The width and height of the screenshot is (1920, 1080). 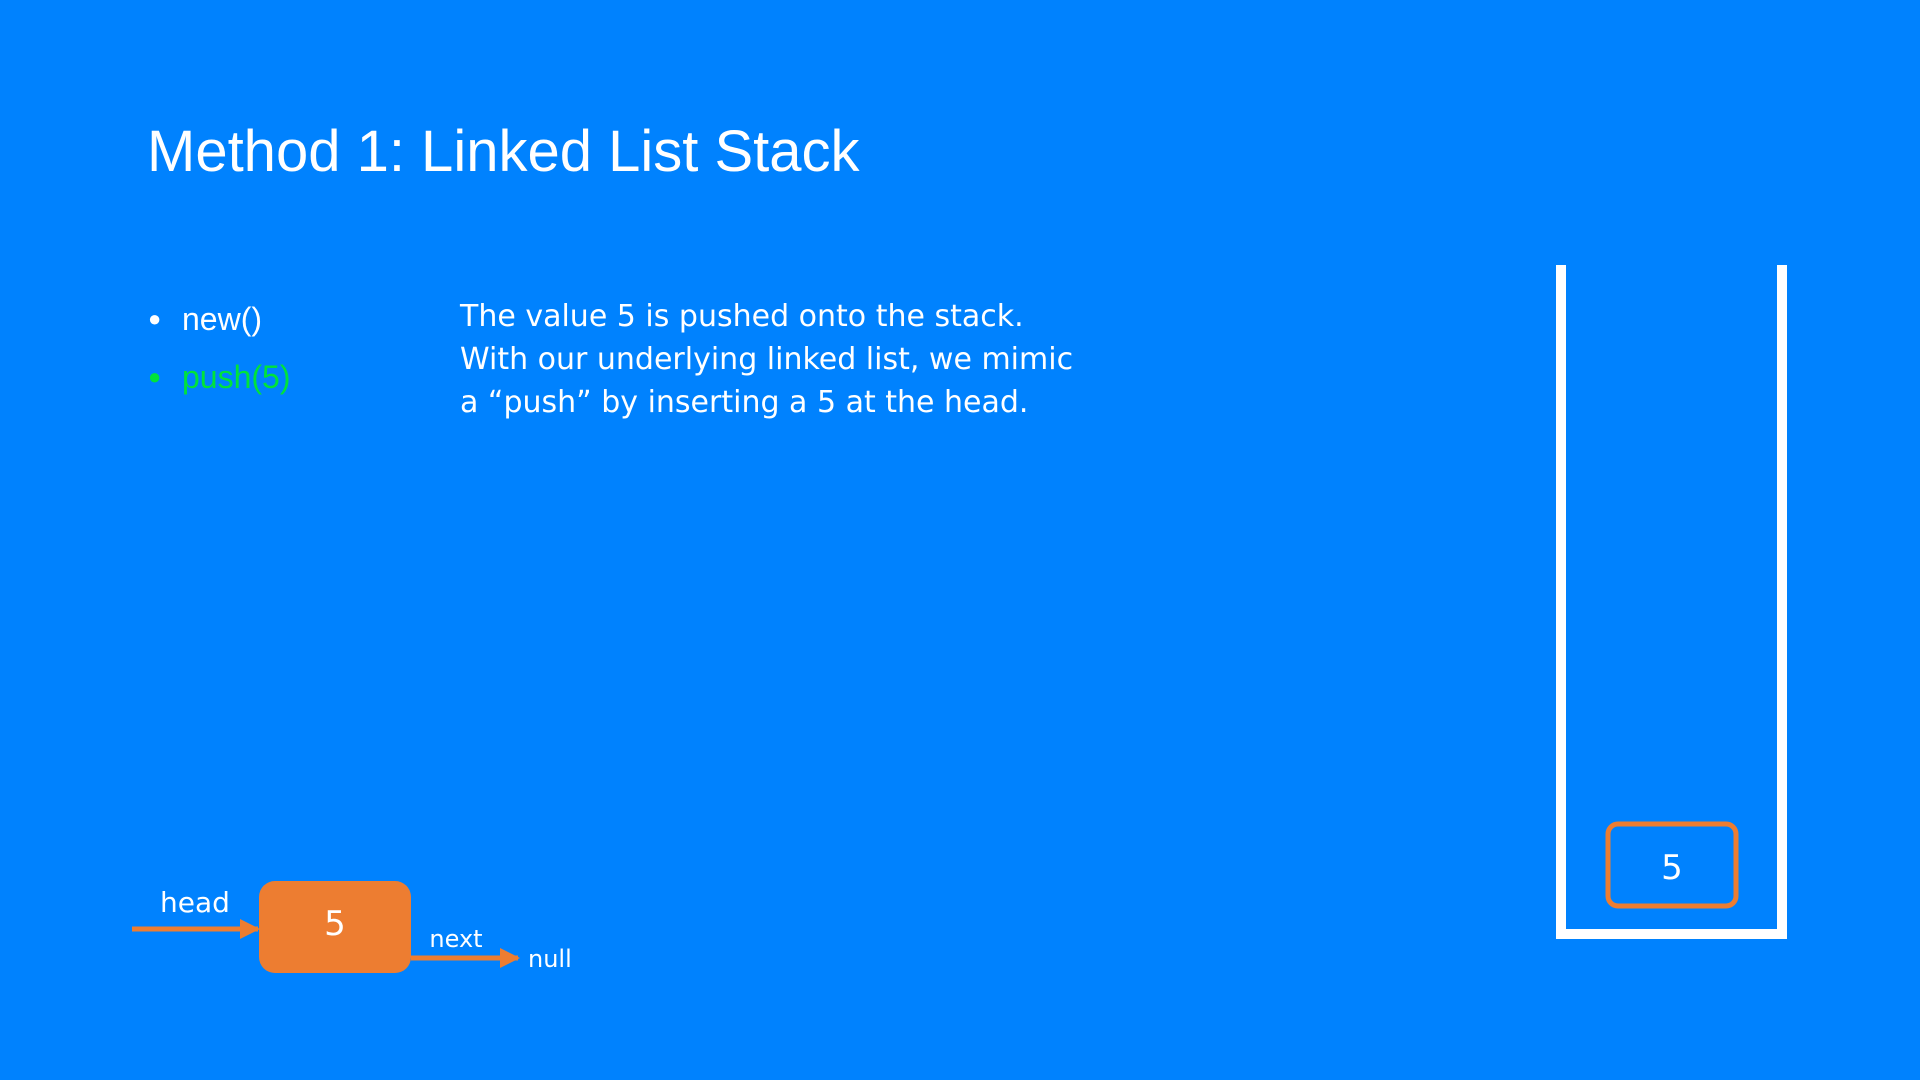 What do you see at coordinates (550, 959) in the screenshot?
I see `null-label: null` at bounding box center [550, 959].